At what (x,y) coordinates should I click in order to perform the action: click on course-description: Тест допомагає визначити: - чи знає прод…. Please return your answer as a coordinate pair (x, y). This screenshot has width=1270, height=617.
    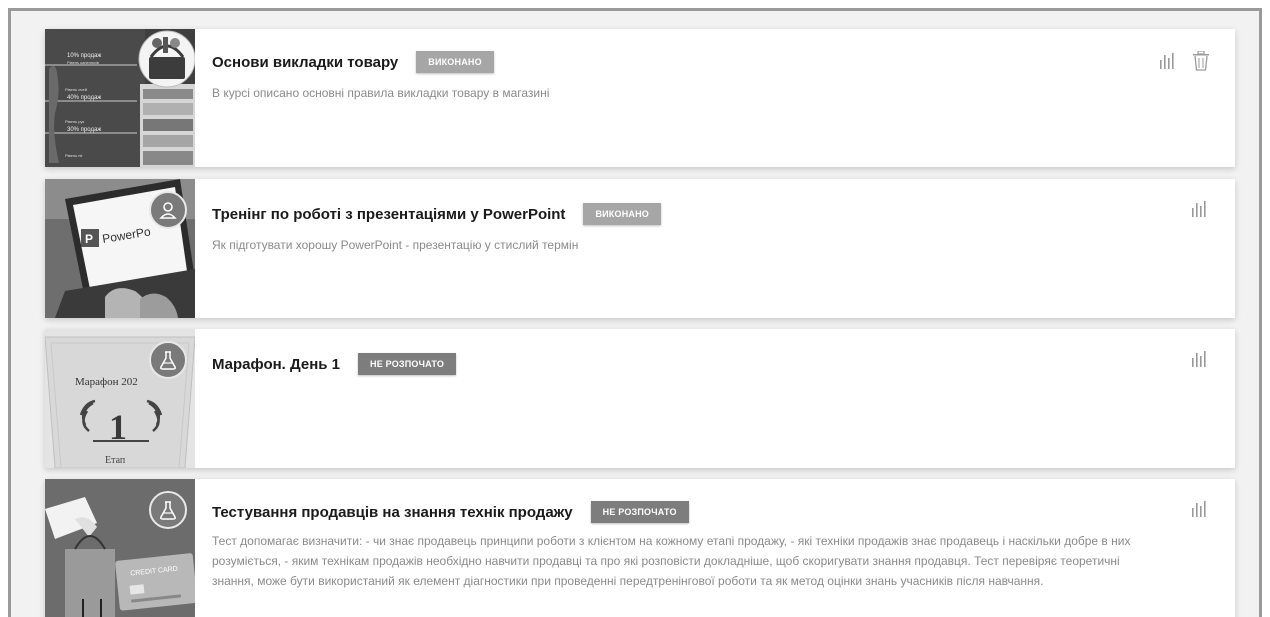
    Looking at the image, I should click on (671, 561).